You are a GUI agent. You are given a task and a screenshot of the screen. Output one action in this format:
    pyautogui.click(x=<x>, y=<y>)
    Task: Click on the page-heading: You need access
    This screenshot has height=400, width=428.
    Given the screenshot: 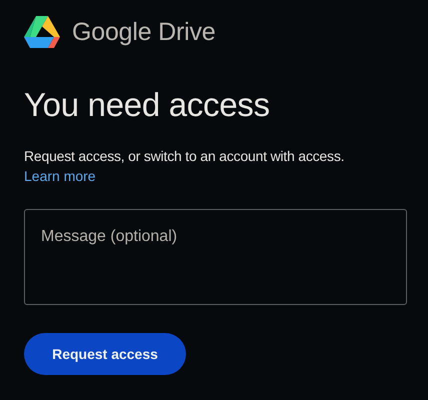 What is the action you would take?
    pyautogui.click(x=147, y=105)
    